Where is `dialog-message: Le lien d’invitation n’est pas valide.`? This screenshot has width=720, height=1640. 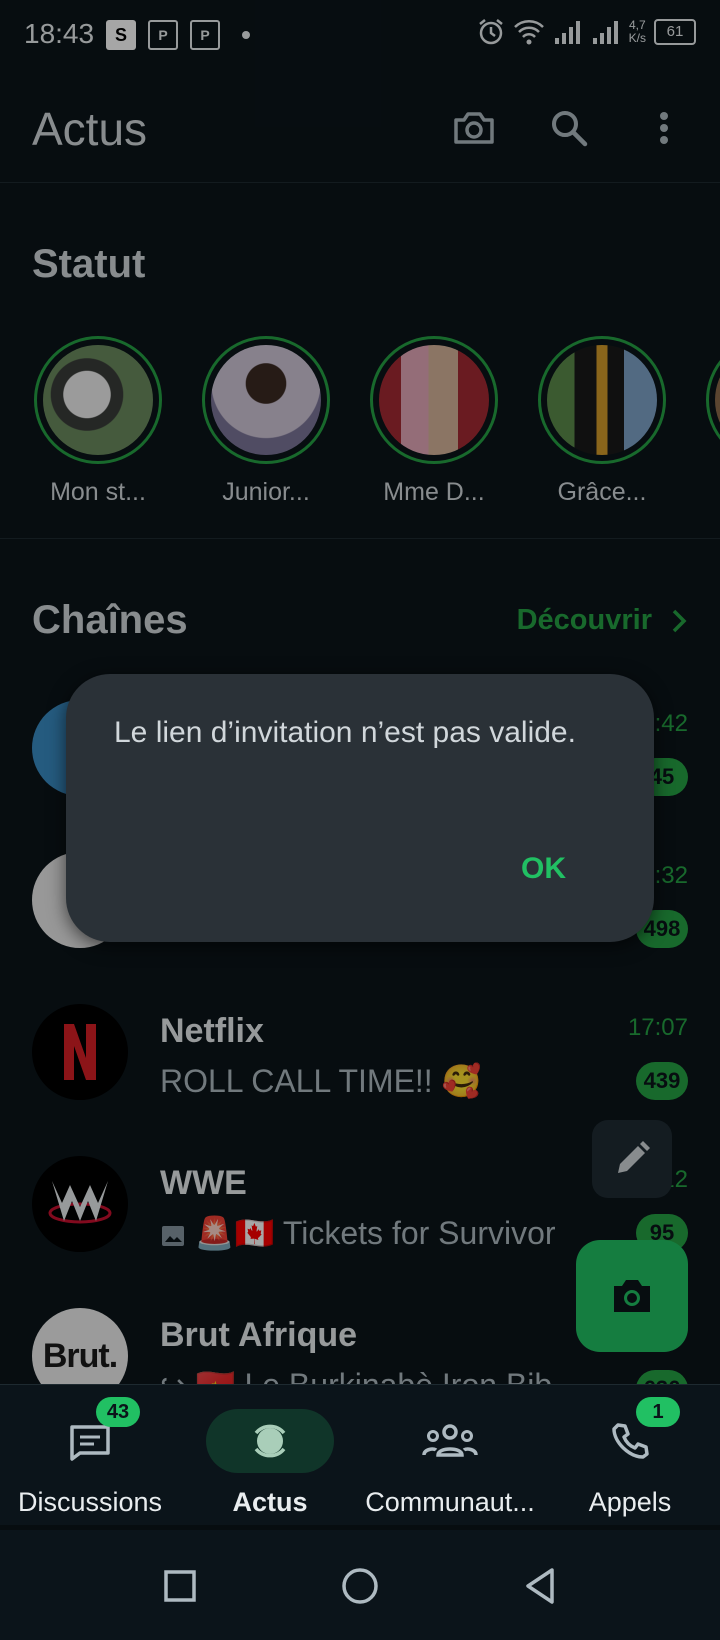
dialog-message: Le lien d’invitation n’est pas valide. is located at coordinates (345, 732).